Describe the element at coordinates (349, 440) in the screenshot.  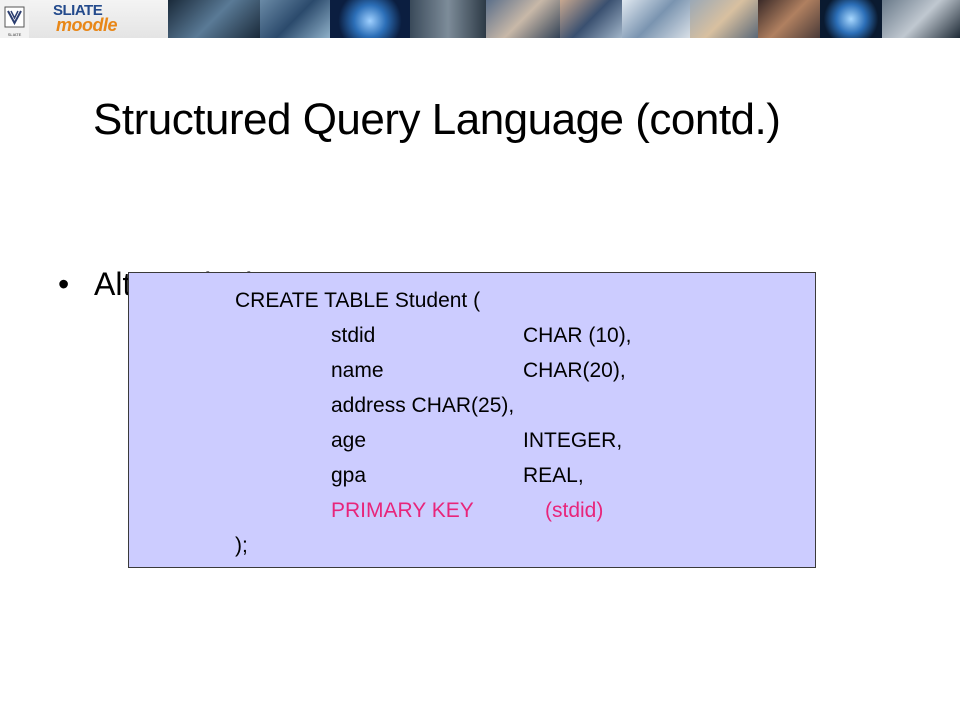
I see `field-name: age` at that location.